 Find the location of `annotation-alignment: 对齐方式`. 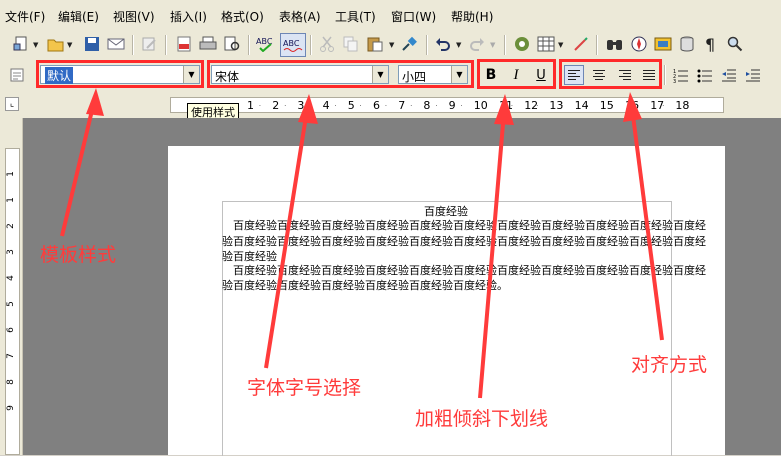

annotation-alignment: 对齐方式 is located at coordinates (669, 365).